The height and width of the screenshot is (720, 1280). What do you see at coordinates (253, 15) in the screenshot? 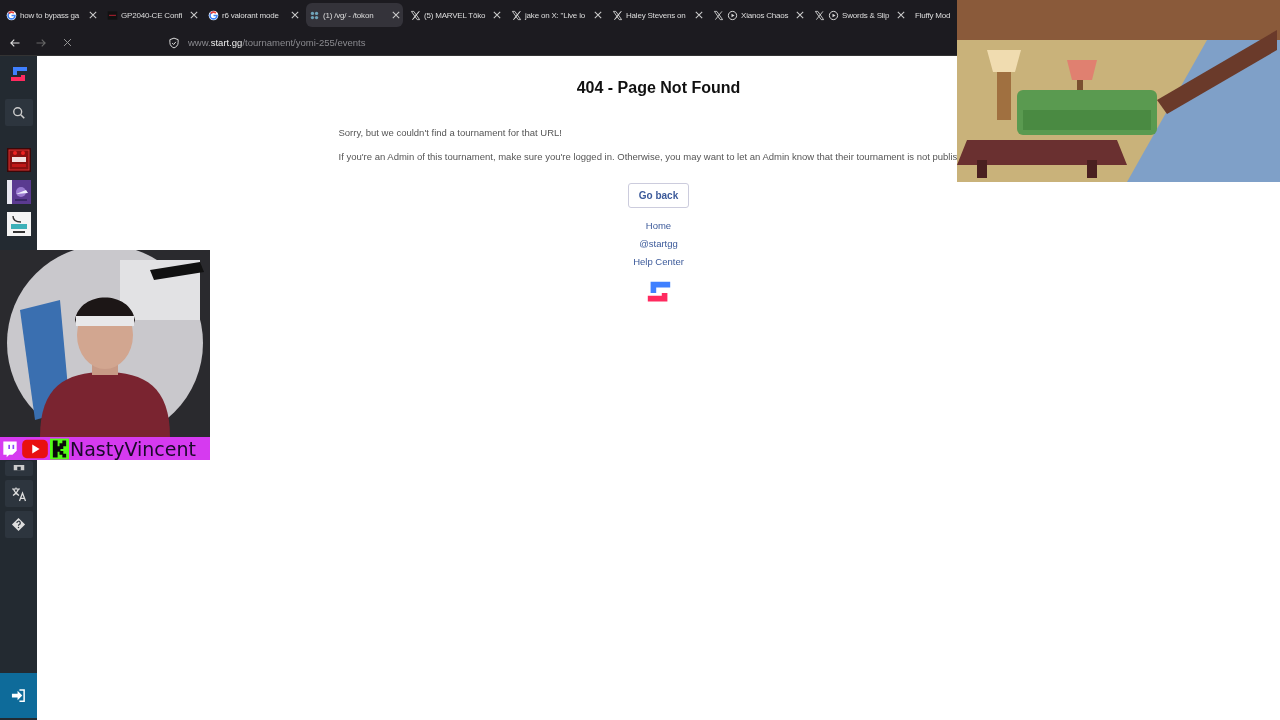
I see `browser-tab: r6 valorant mode` at bounding box center [253, 15].